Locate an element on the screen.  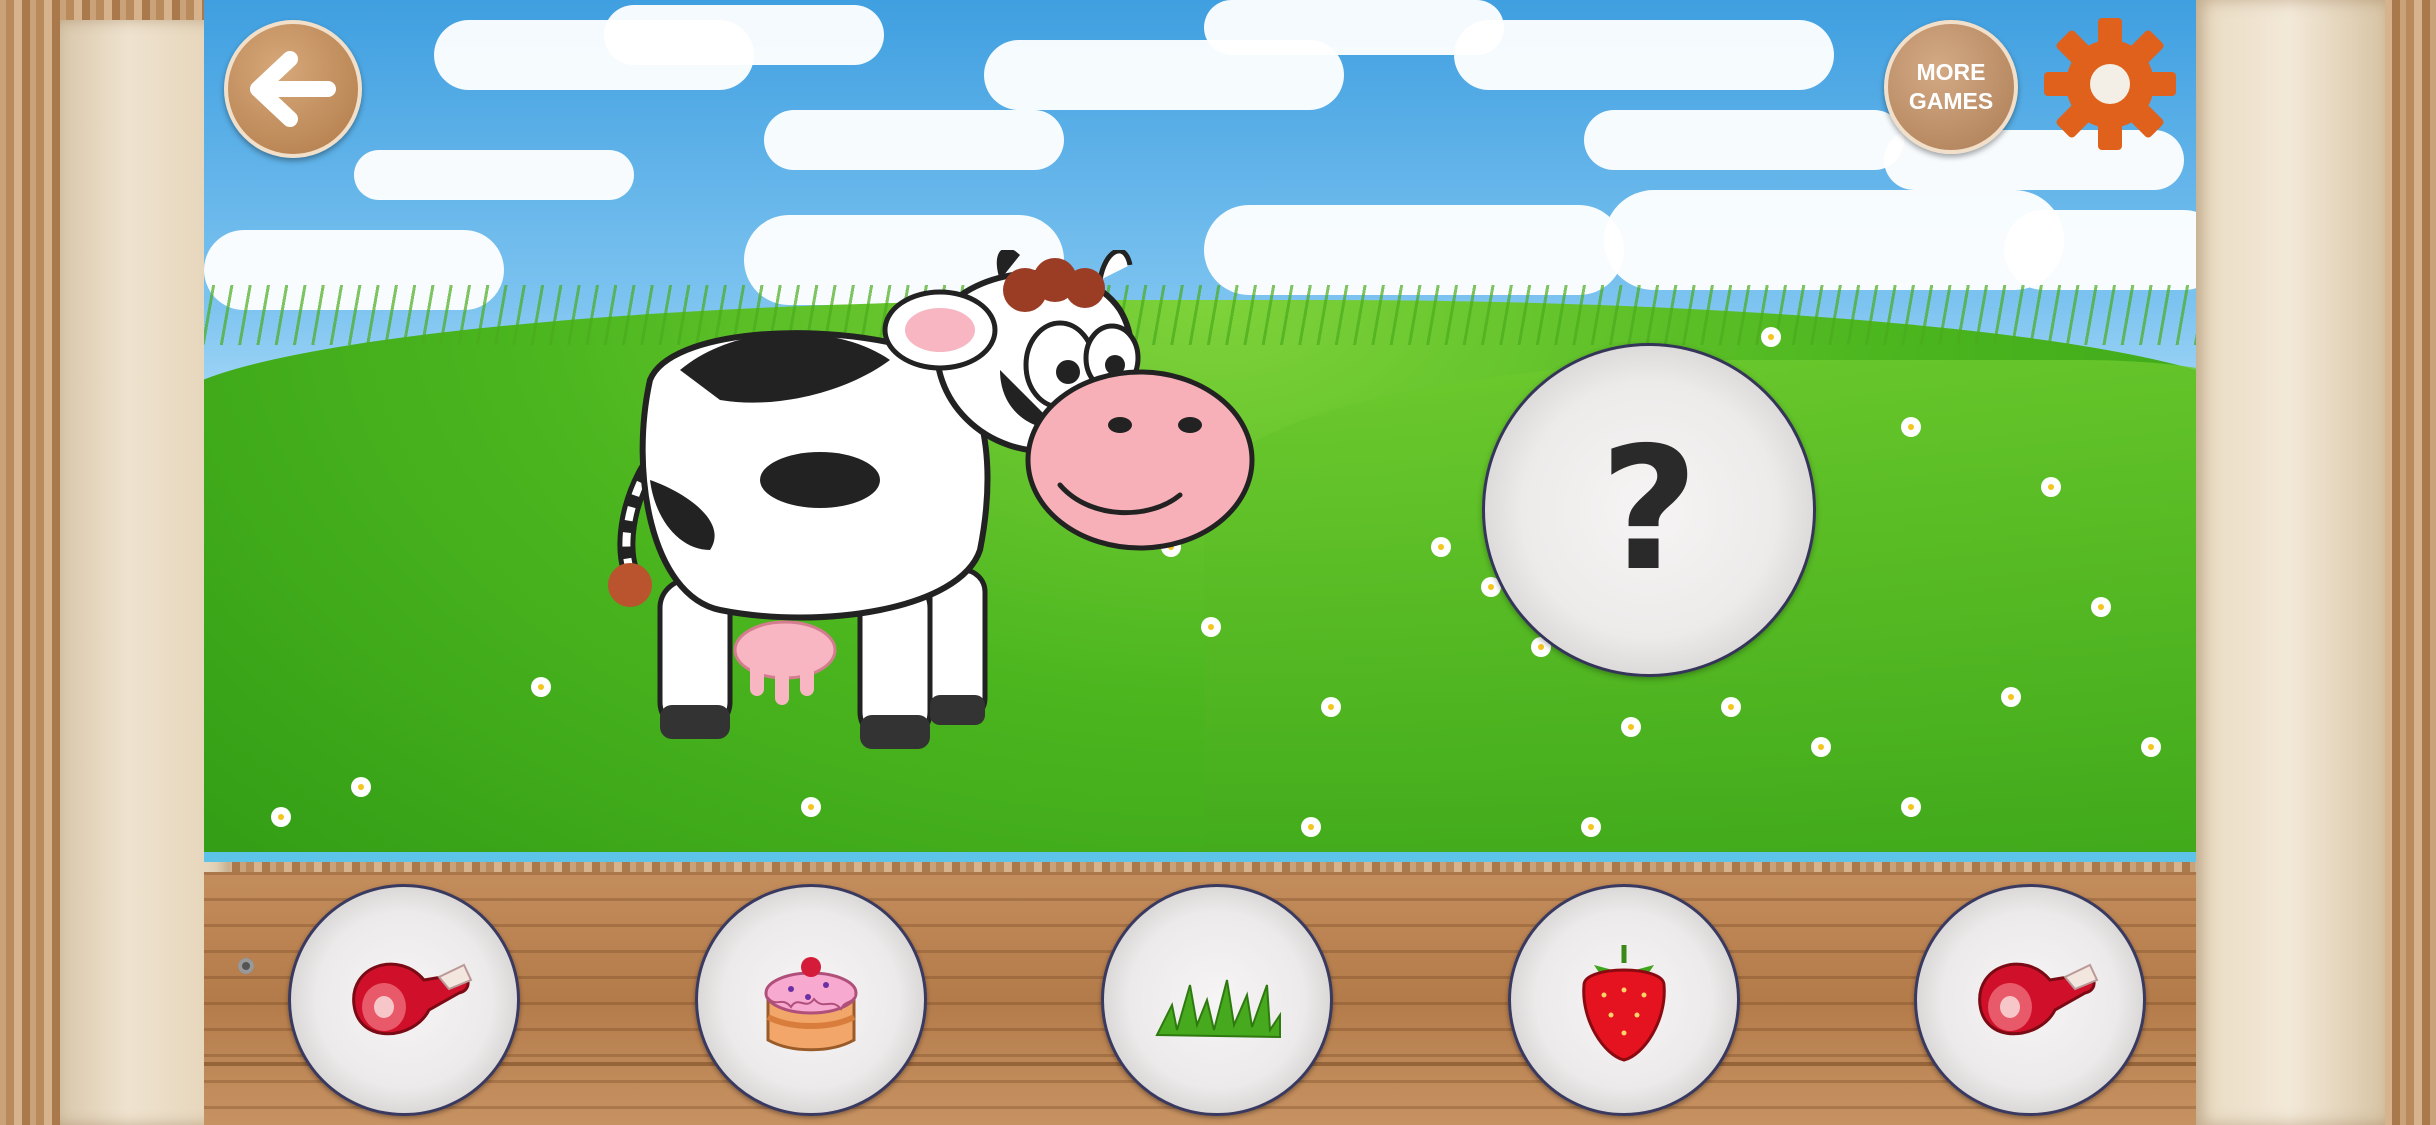
back-button is located at coordinates (293, 89).